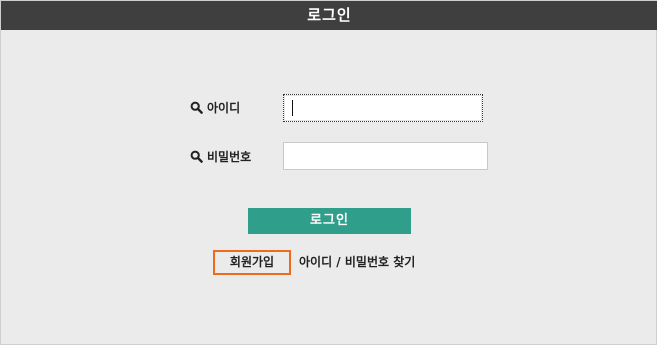  I want to click on id-input, so click(383, 108).